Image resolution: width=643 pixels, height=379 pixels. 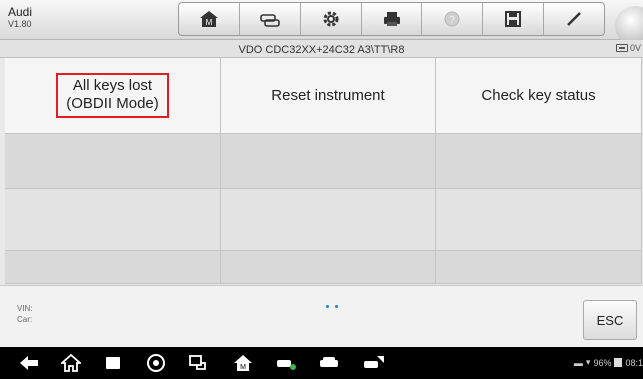 I want to click on function-all-keys-lost: All keys lost (OBDII Mode), so click(x=113, y=96).